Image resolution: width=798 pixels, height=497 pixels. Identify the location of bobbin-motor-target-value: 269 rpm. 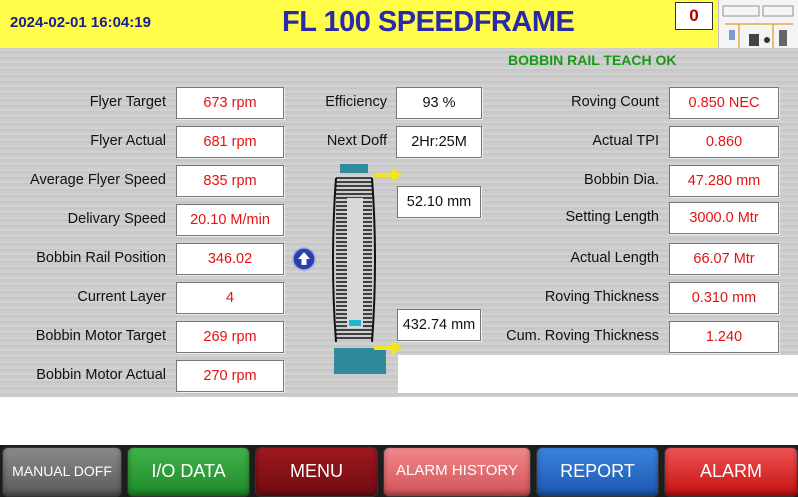
(230, 337).